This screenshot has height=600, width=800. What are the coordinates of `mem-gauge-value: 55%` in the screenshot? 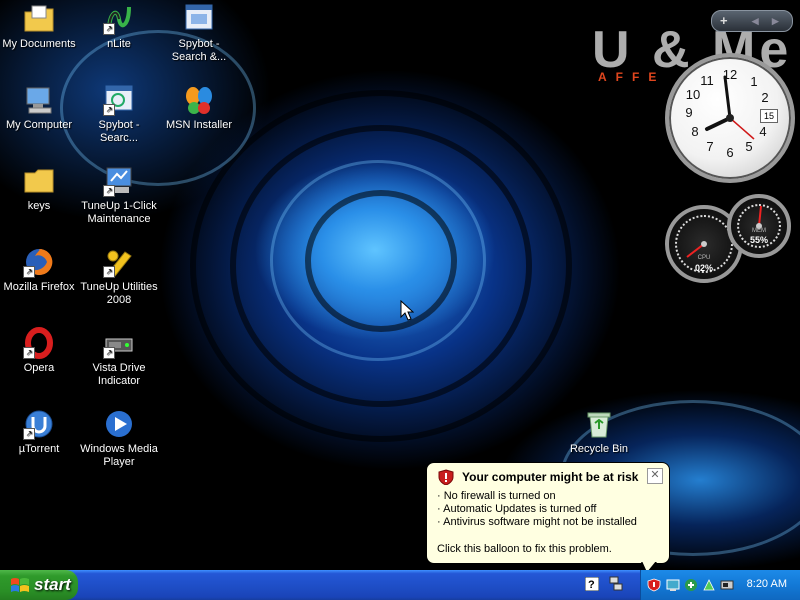 It's located at (758, 240).